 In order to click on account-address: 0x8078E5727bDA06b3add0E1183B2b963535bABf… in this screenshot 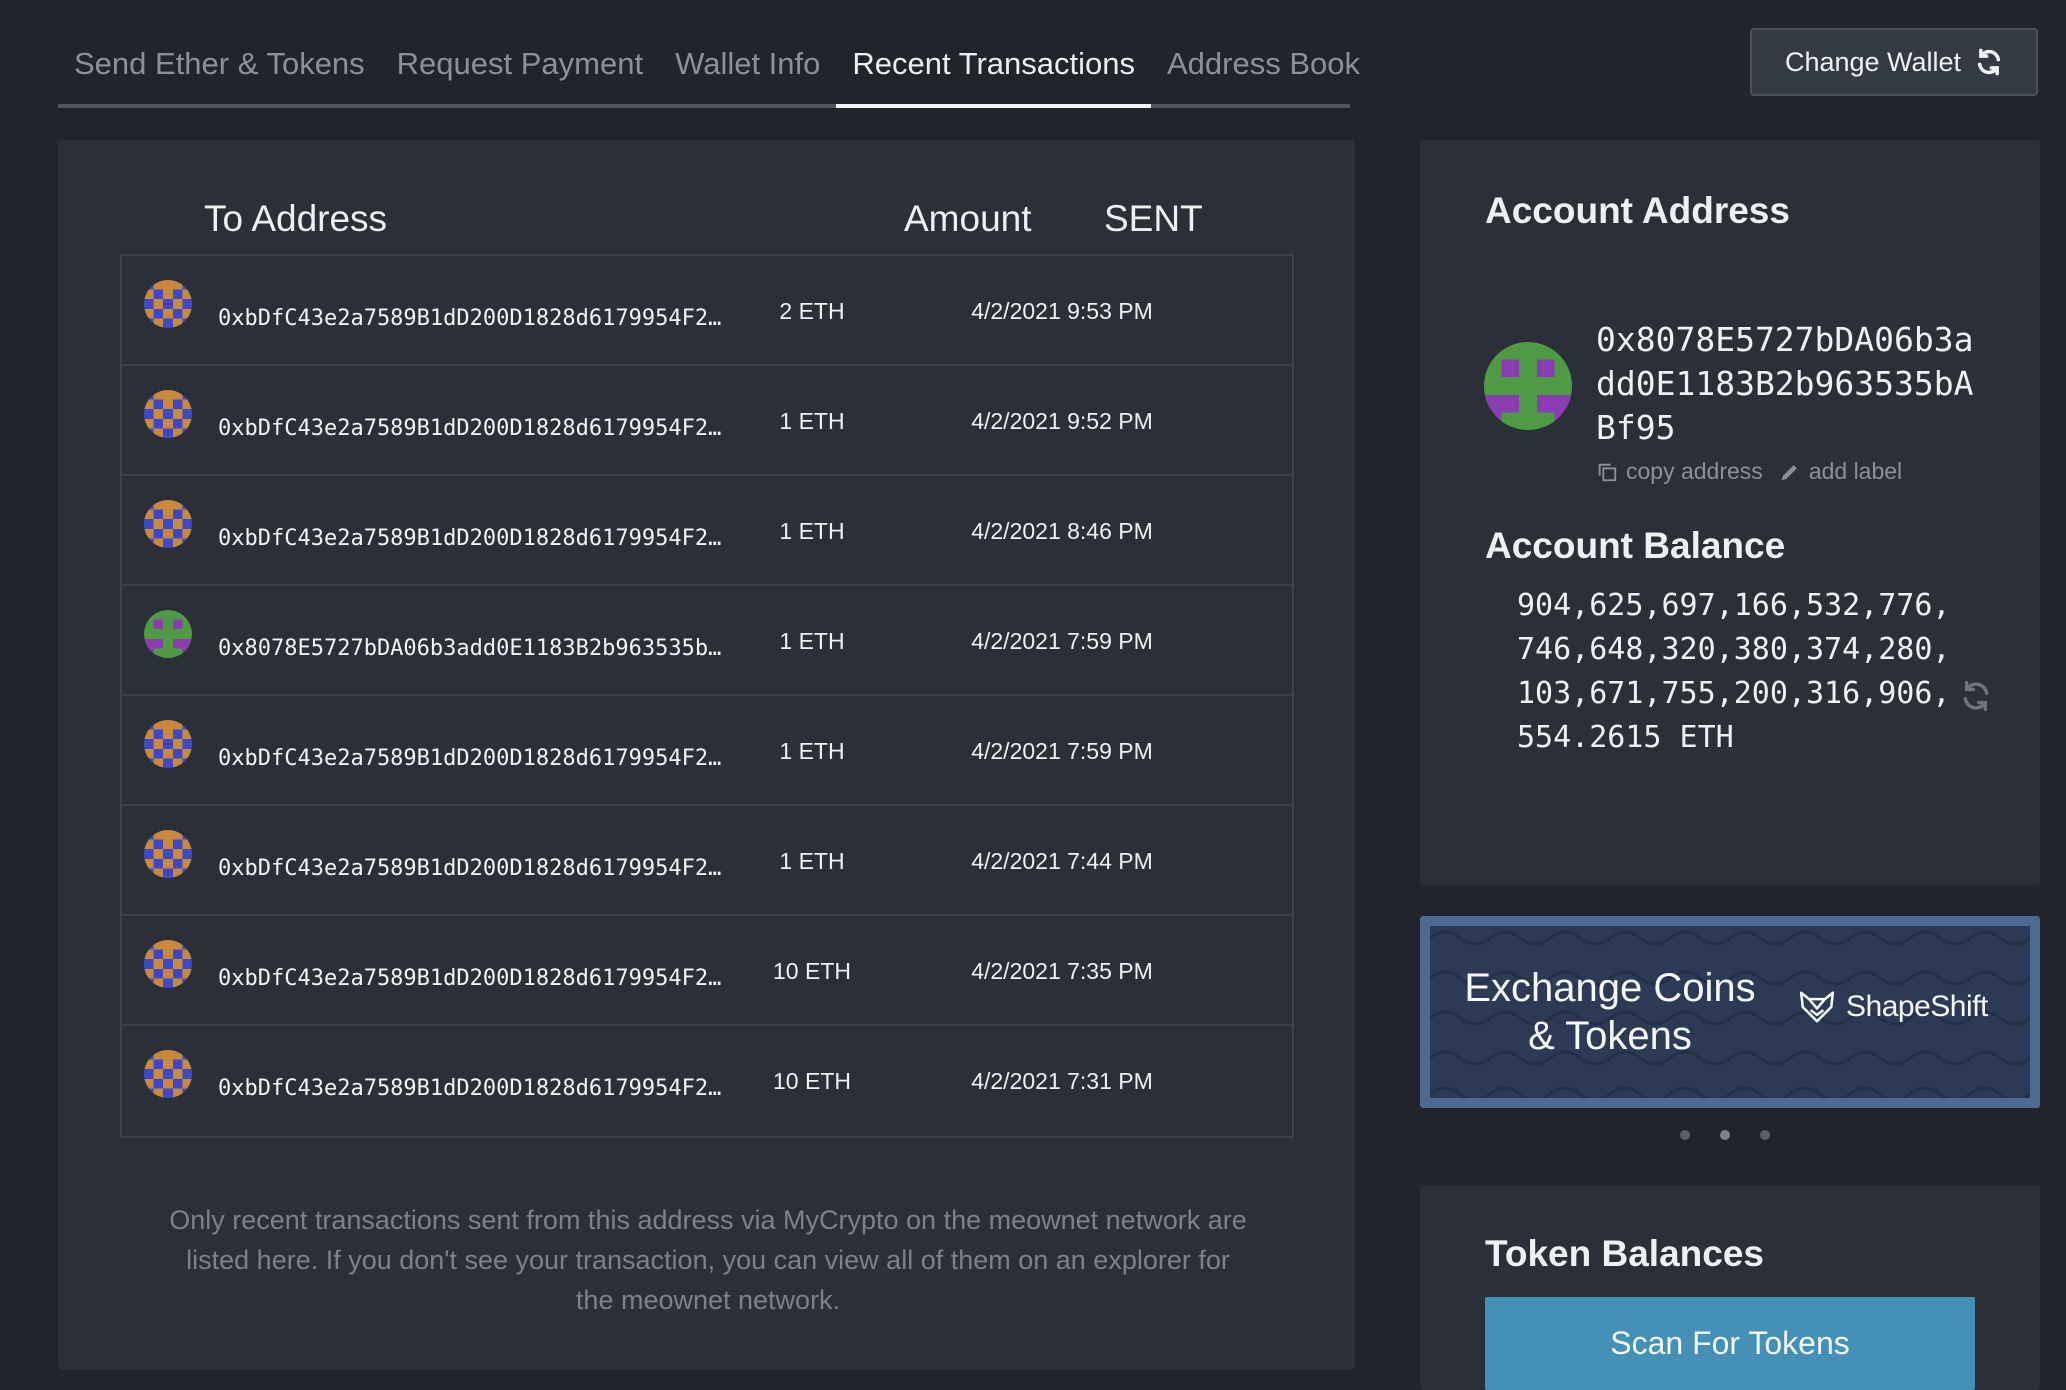, I will do `click(1785, 383)`.